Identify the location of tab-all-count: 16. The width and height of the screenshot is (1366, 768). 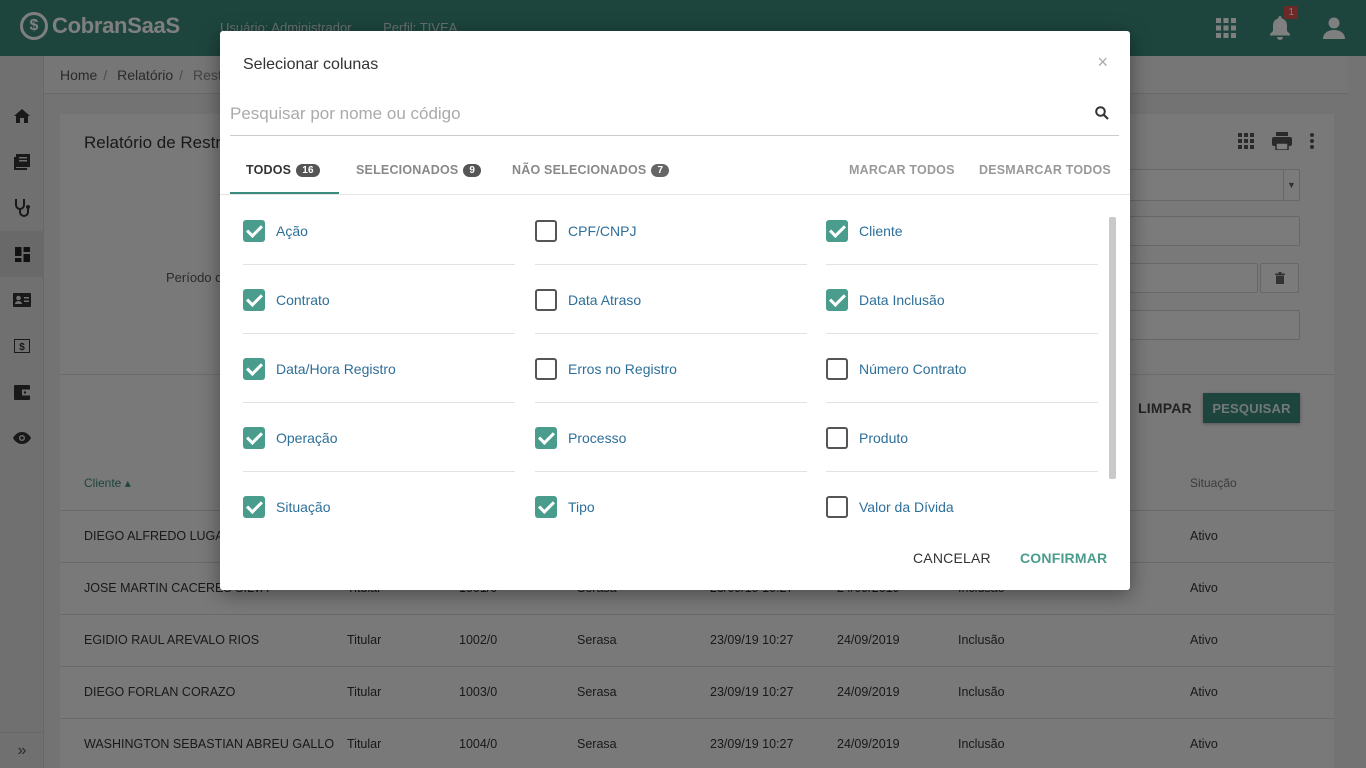
(308, 170).